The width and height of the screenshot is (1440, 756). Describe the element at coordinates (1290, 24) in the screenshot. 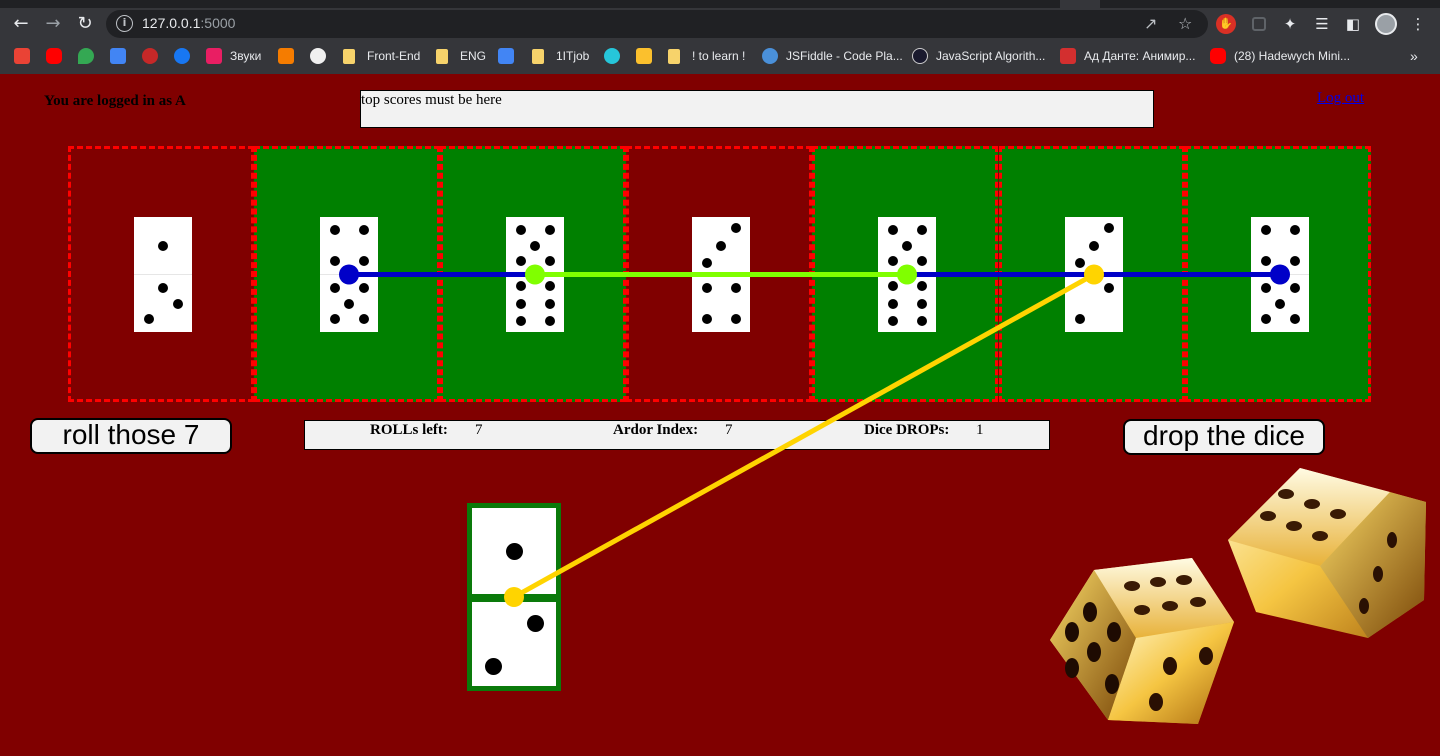

I see `extensions-puzzle-icon: ✦` at that location.